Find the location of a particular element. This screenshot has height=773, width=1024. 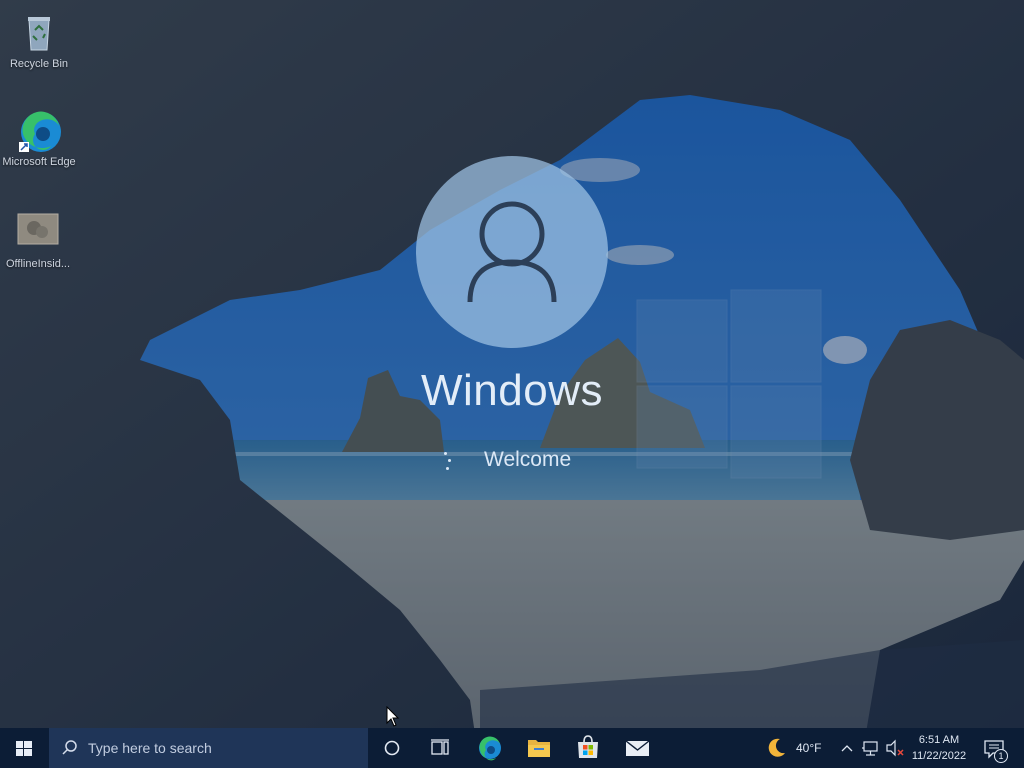

volume-muted-icon is located at coordinates (895, 748).